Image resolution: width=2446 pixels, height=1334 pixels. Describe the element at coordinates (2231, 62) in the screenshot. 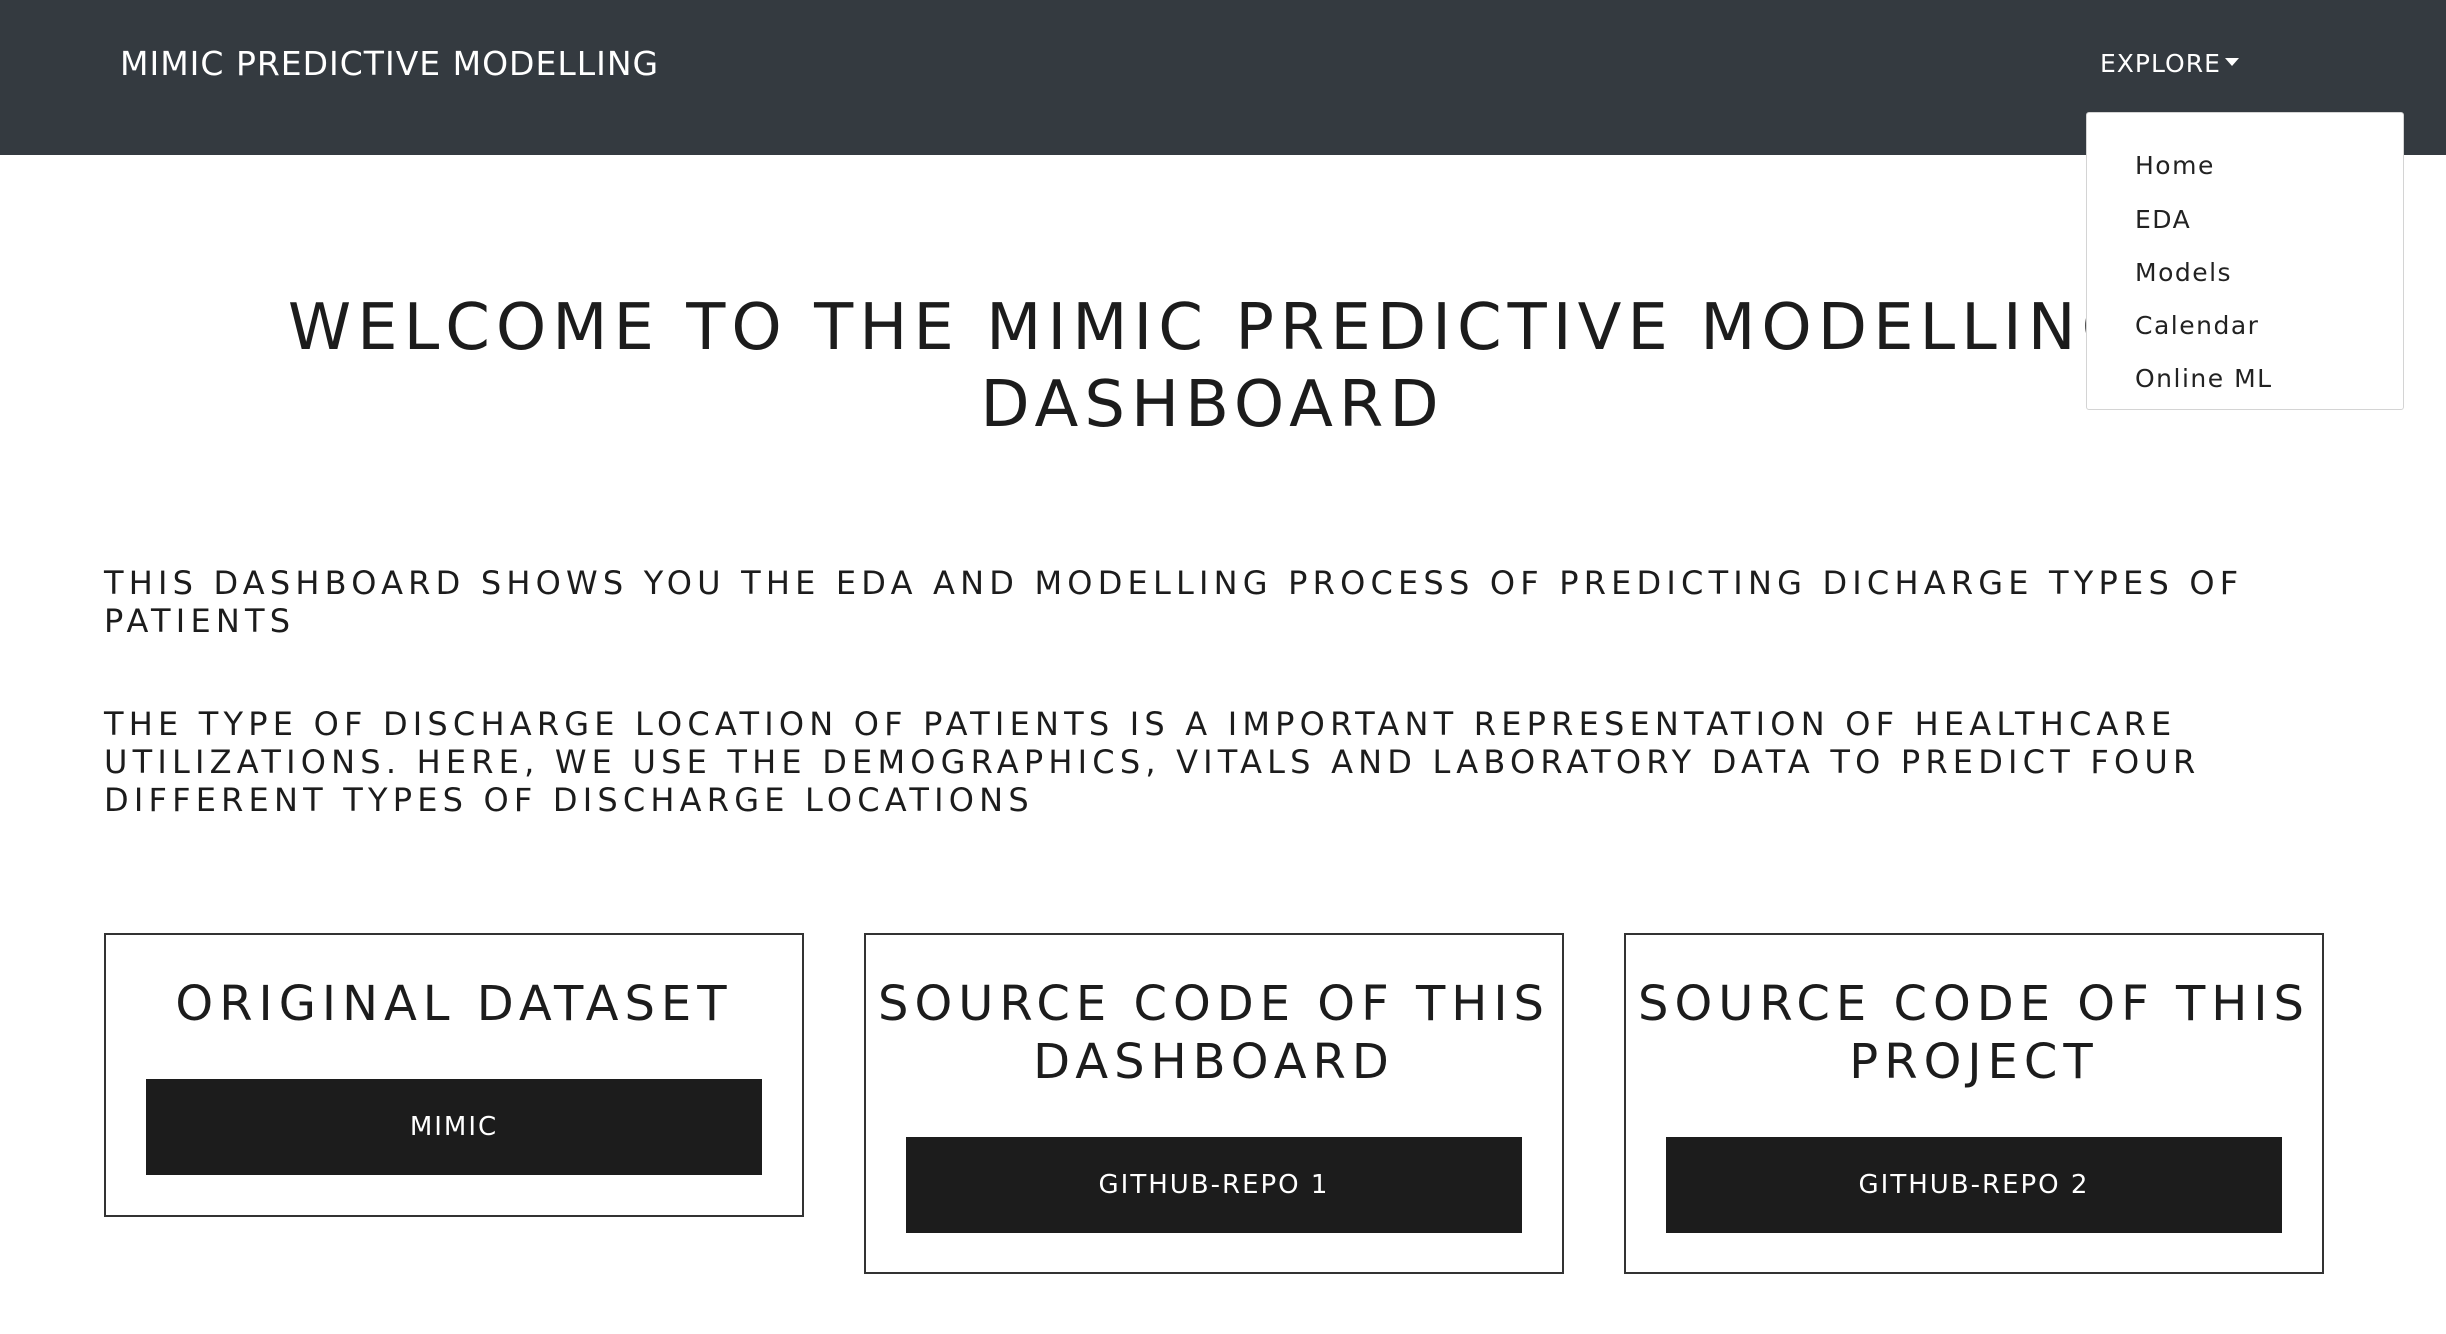

I see `caret-down-icon` at that location.